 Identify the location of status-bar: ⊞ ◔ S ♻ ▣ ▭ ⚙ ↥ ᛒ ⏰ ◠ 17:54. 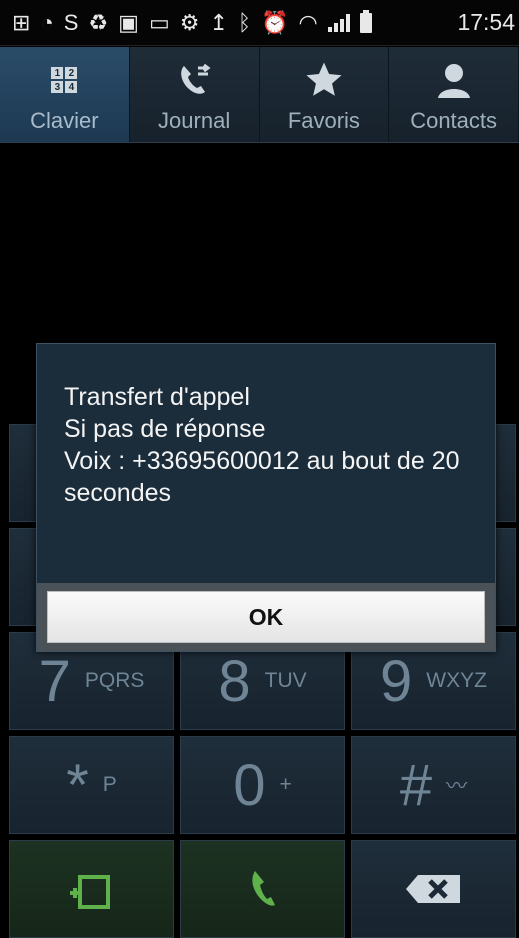
(259, 23).